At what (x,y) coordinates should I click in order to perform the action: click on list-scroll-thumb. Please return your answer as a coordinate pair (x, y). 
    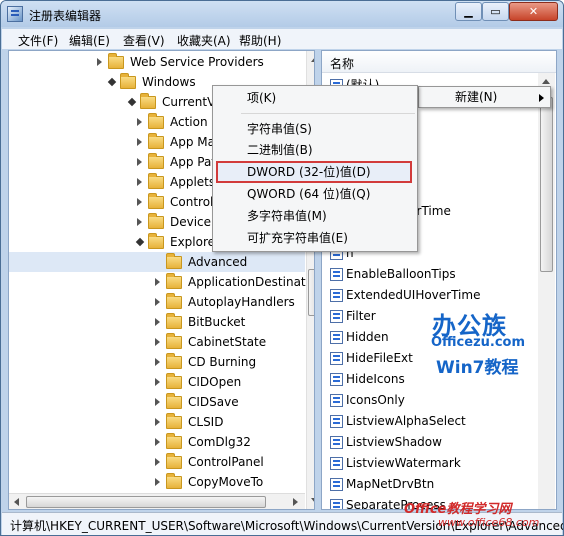
    Looking at the image, I should click on (546, 184).